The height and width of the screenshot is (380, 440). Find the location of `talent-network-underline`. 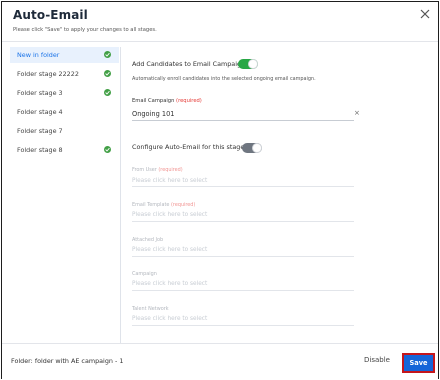

talent-network-underline is located at coordinates (243, 325).